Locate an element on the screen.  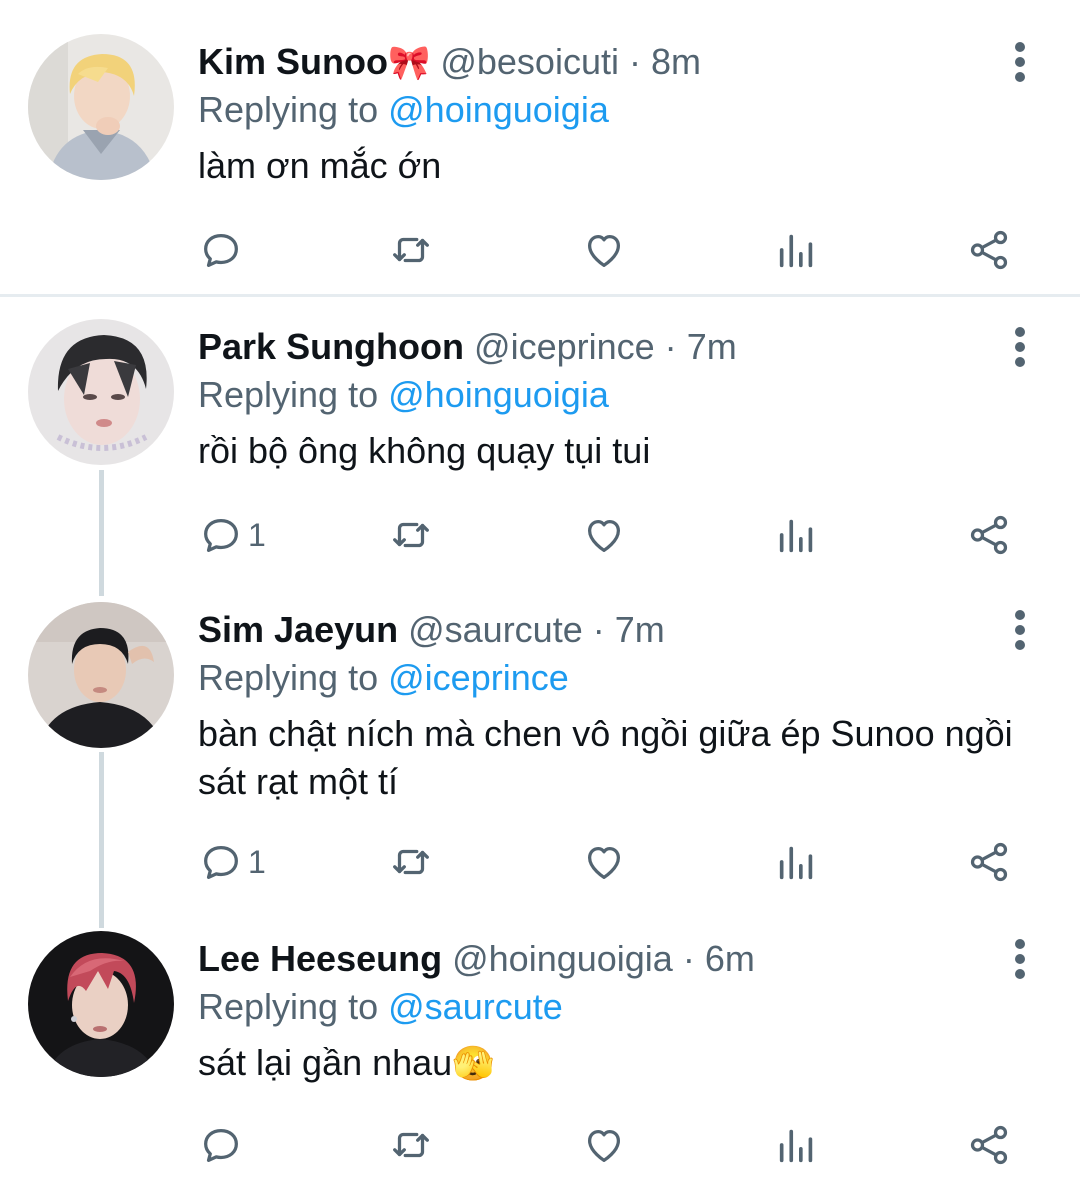
username: @besoicuti is located at coordinates (529, 61).